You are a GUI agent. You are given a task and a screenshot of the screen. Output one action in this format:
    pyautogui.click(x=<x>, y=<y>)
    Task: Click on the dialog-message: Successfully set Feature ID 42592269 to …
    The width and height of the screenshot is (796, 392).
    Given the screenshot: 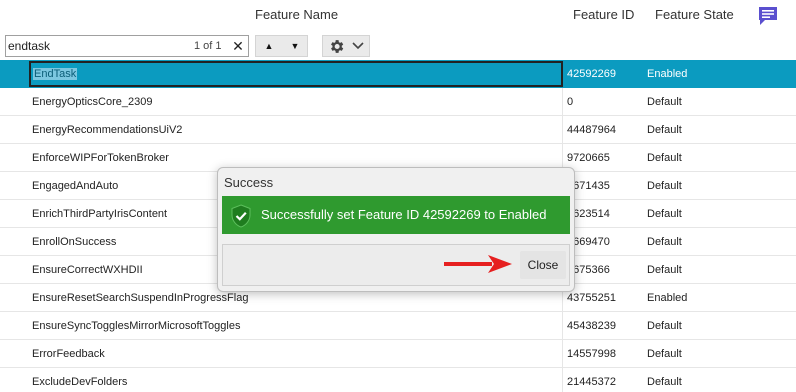 What is the action you would take?
    pyautogui.click(x=404, y=214)
    